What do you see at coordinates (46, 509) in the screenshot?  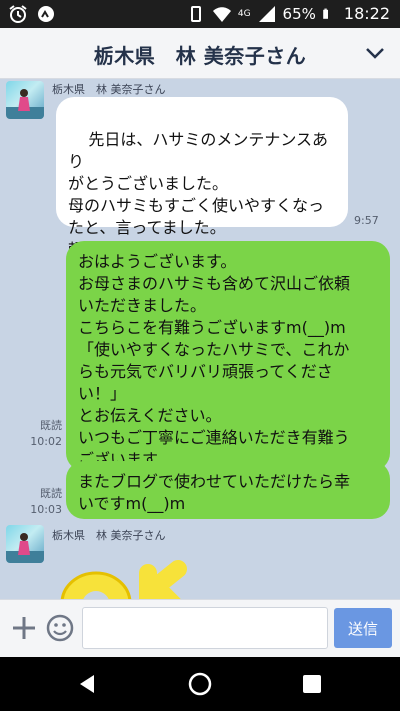 I see `message-time: 10:03` at bounding box center [46, 509].